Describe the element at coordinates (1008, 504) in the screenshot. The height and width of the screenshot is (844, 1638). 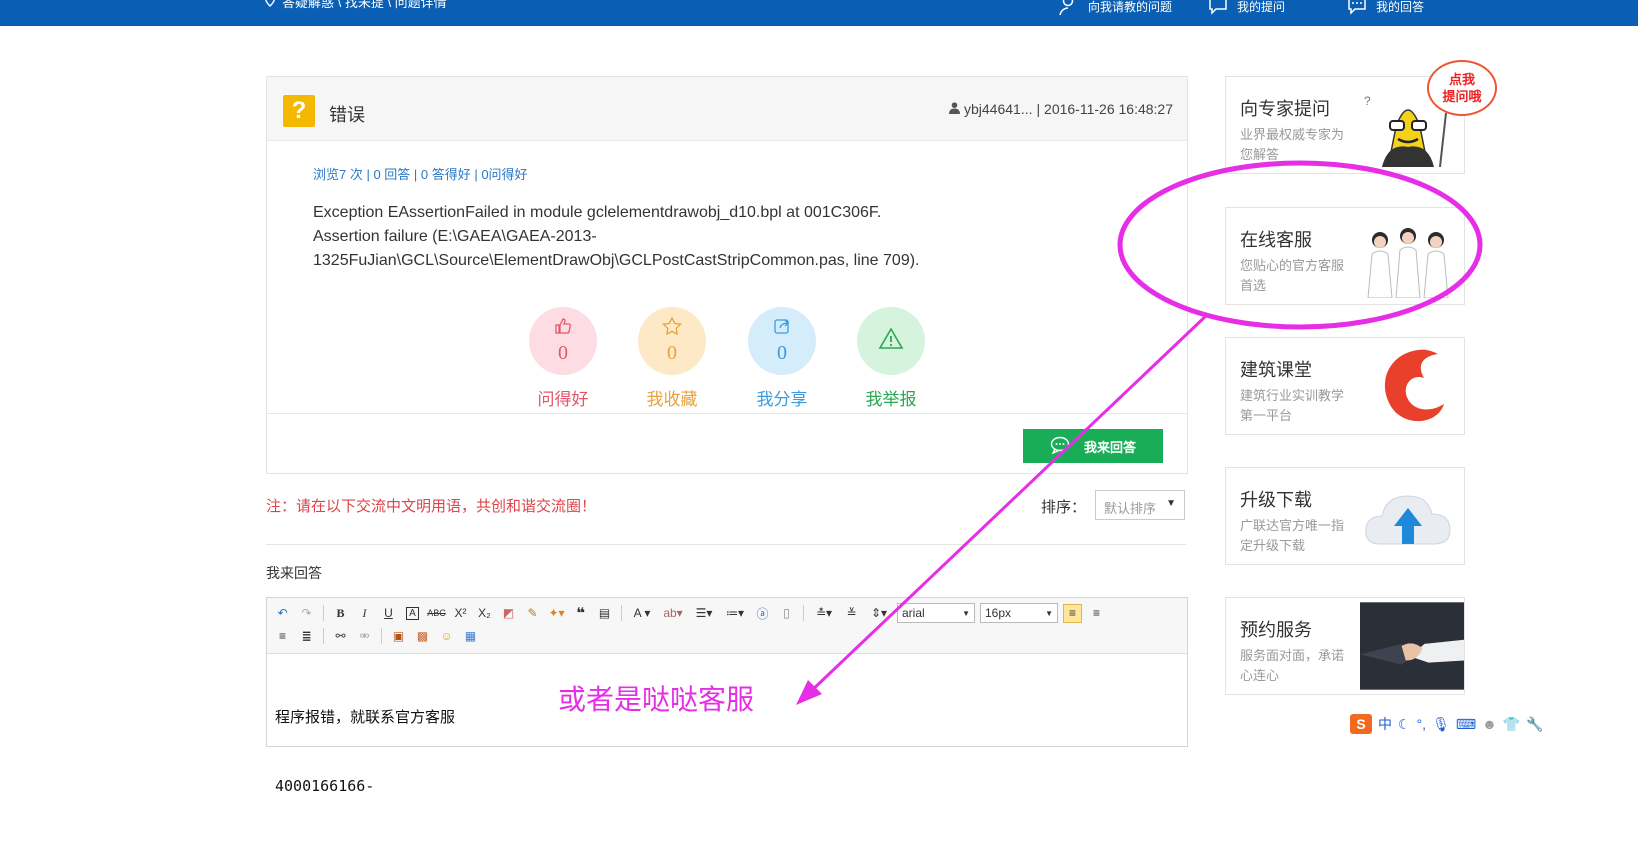
I see `annotation-arrow-line` at that location.